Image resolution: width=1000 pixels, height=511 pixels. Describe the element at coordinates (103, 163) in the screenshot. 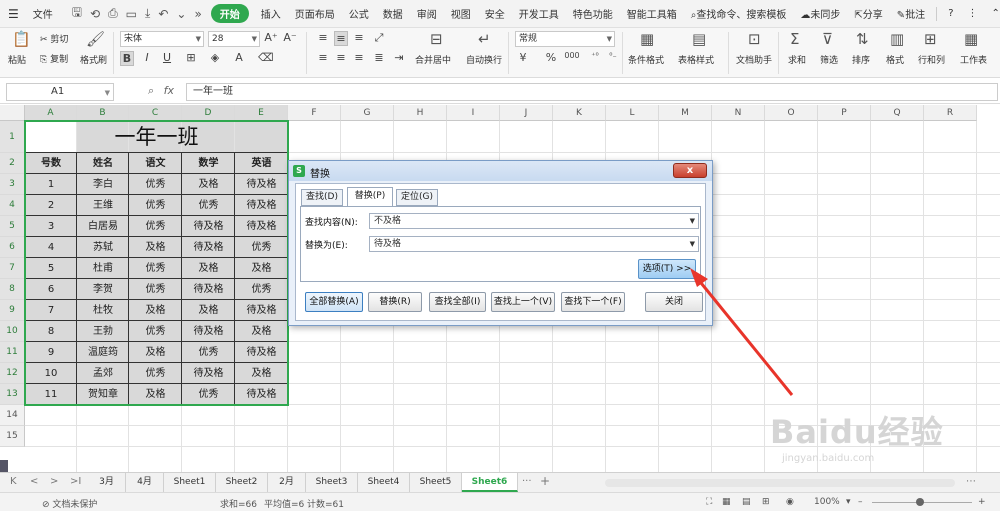

I see `table-header-cell: 姓名` at that location.